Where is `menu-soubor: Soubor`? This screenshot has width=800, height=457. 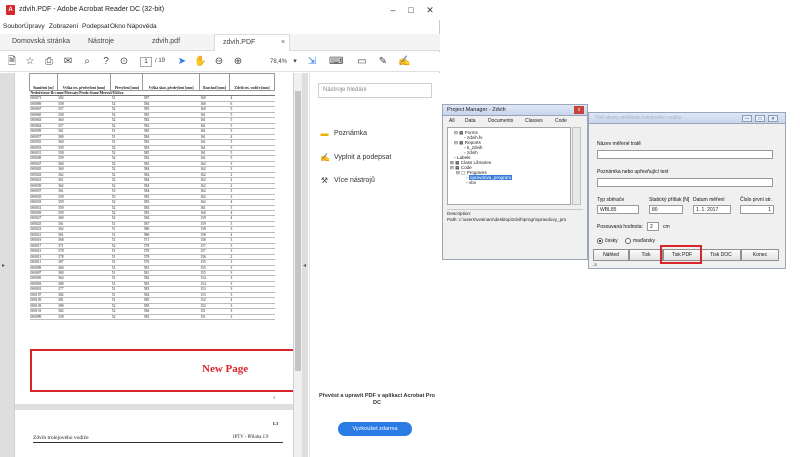
menu-soubor: Soubor is located at coordinates (13, 26).